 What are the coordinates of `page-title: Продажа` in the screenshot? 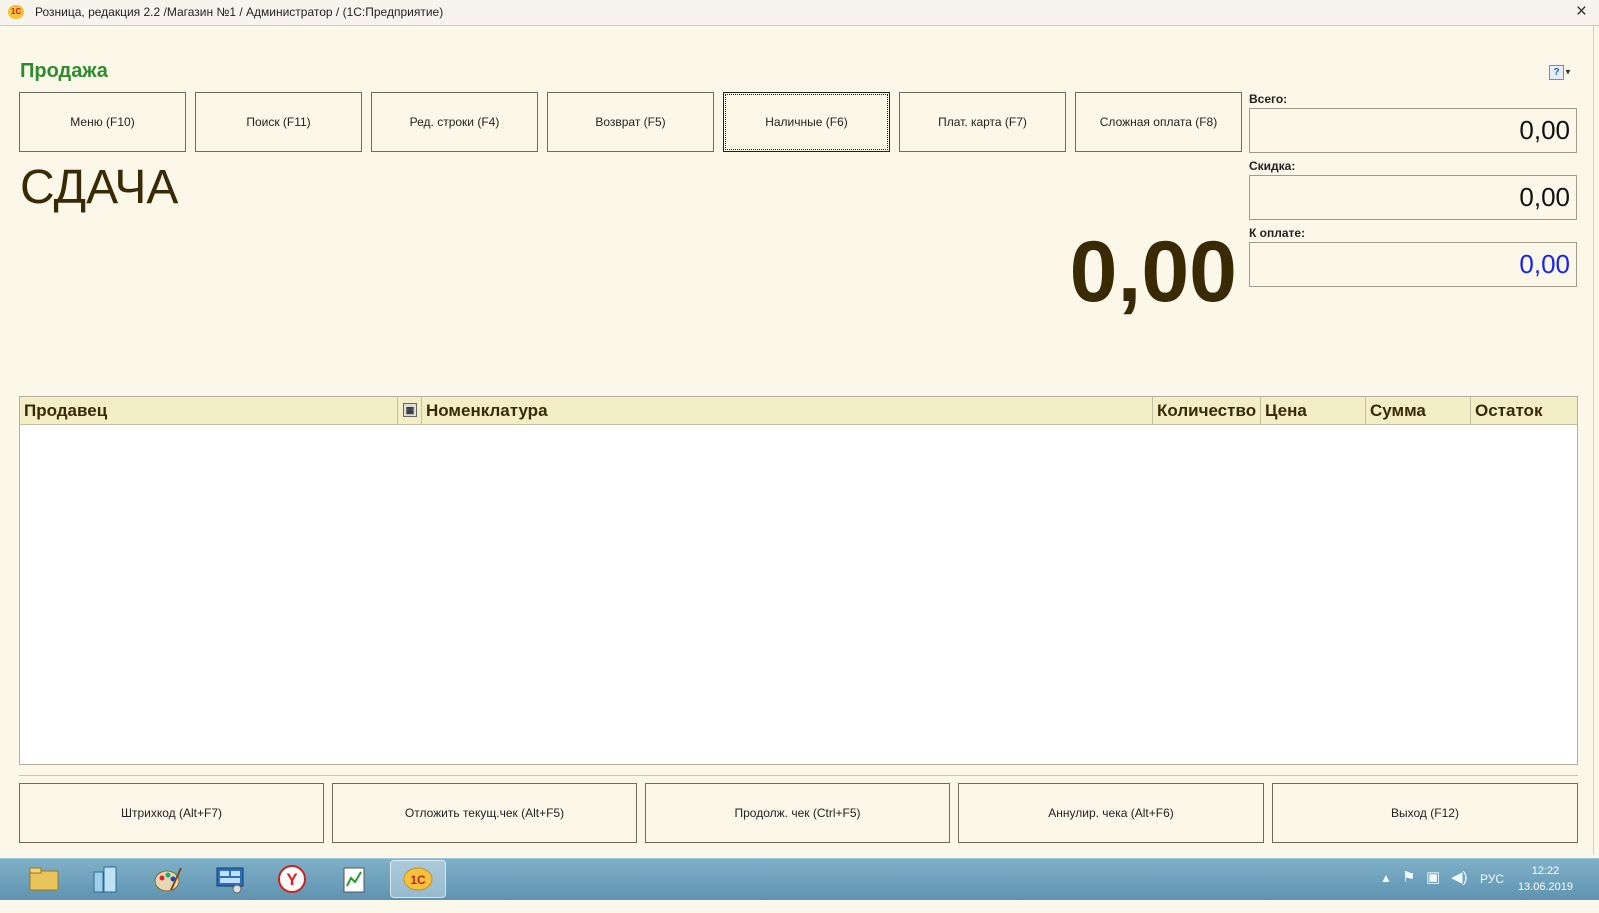 It's located at (64, 71).